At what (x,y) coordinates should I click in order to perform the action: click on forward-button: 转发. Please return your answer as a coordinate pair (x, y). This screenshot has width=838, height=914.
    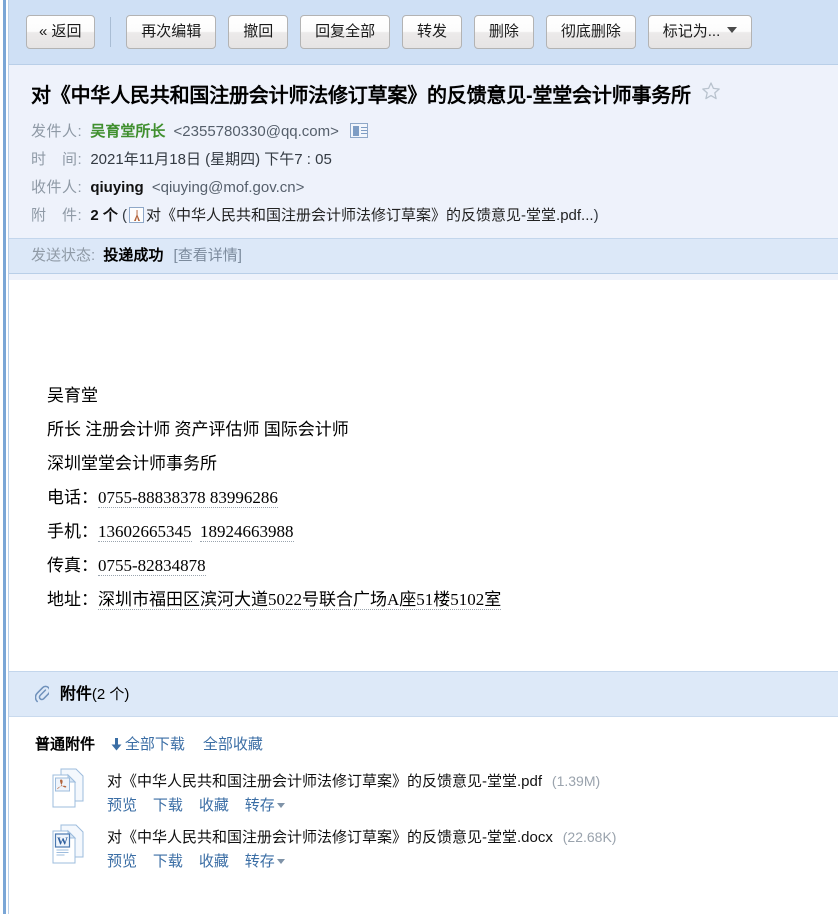
    Looking at the image, I should click on (432, 32).